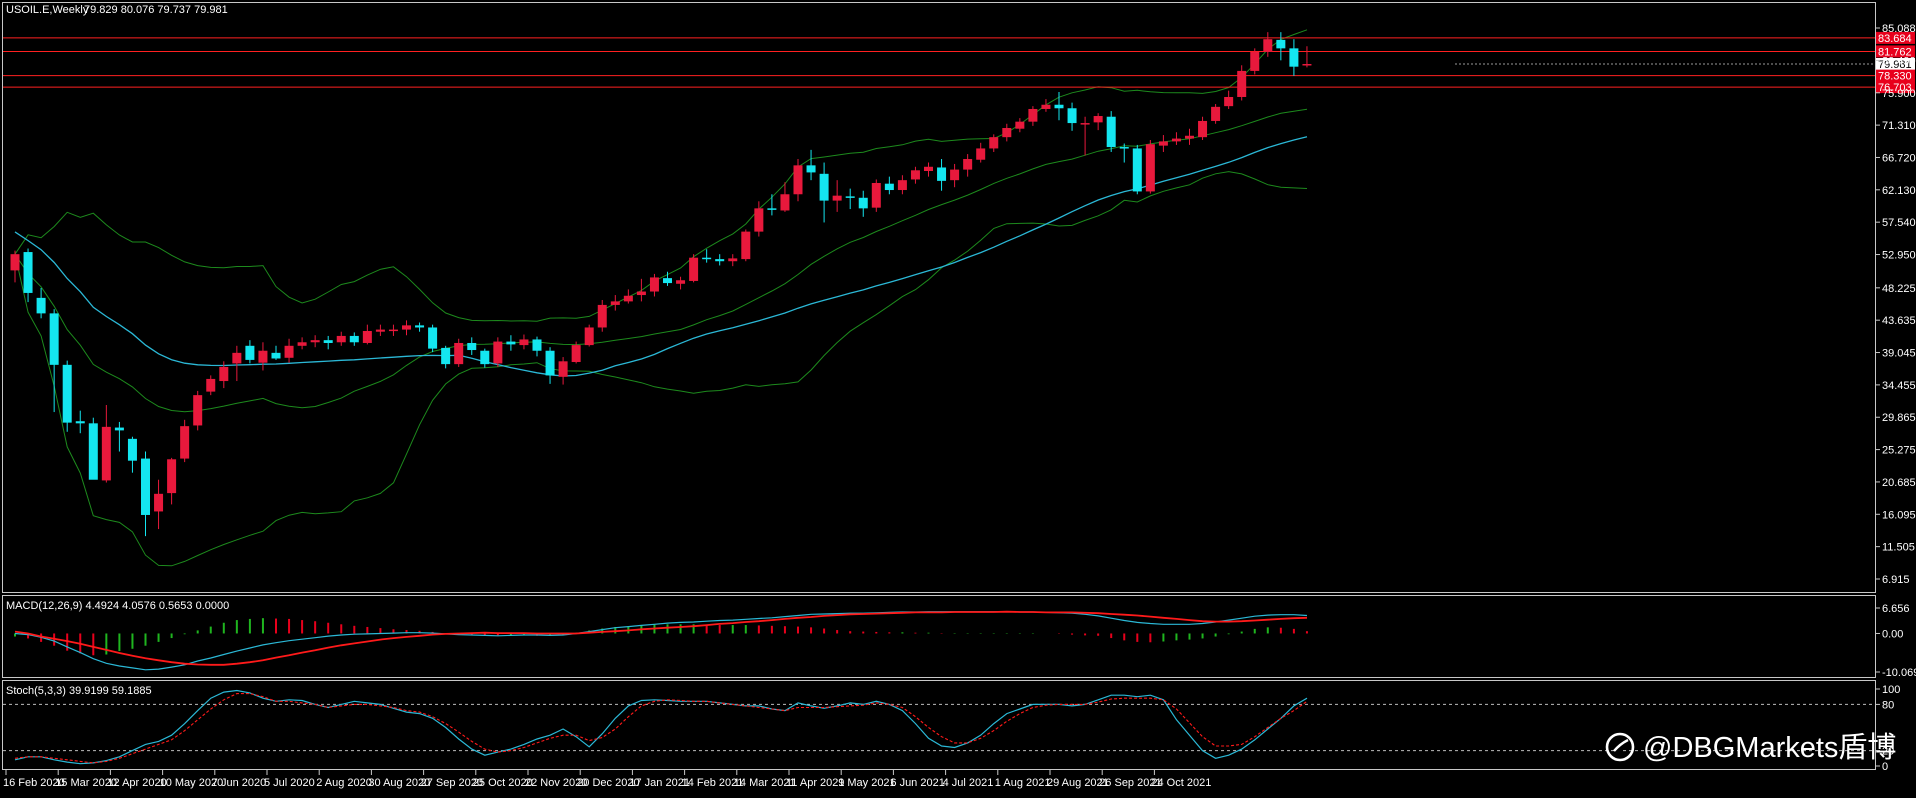 This screenshot has width=1916, height=798. What do you see at coordinates (1899, 321) in the screenshot?
I see `price-tick-label: 43.635` at bounding box center [1899, 321].